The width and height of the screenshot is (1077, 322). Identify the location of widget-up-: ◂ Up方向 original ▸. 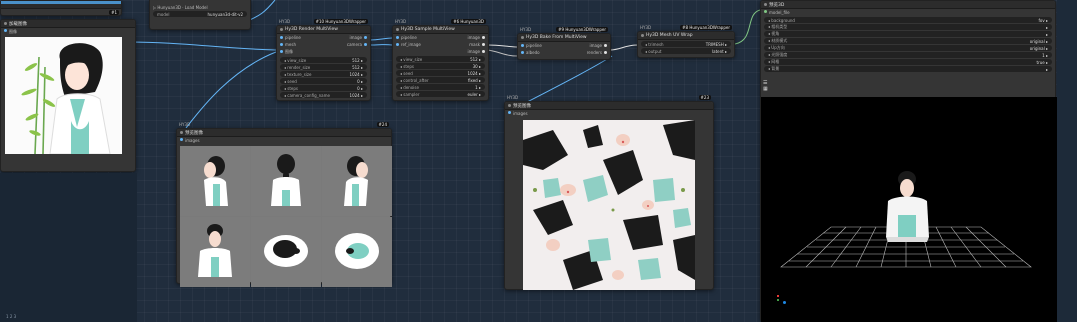
(908, 48).